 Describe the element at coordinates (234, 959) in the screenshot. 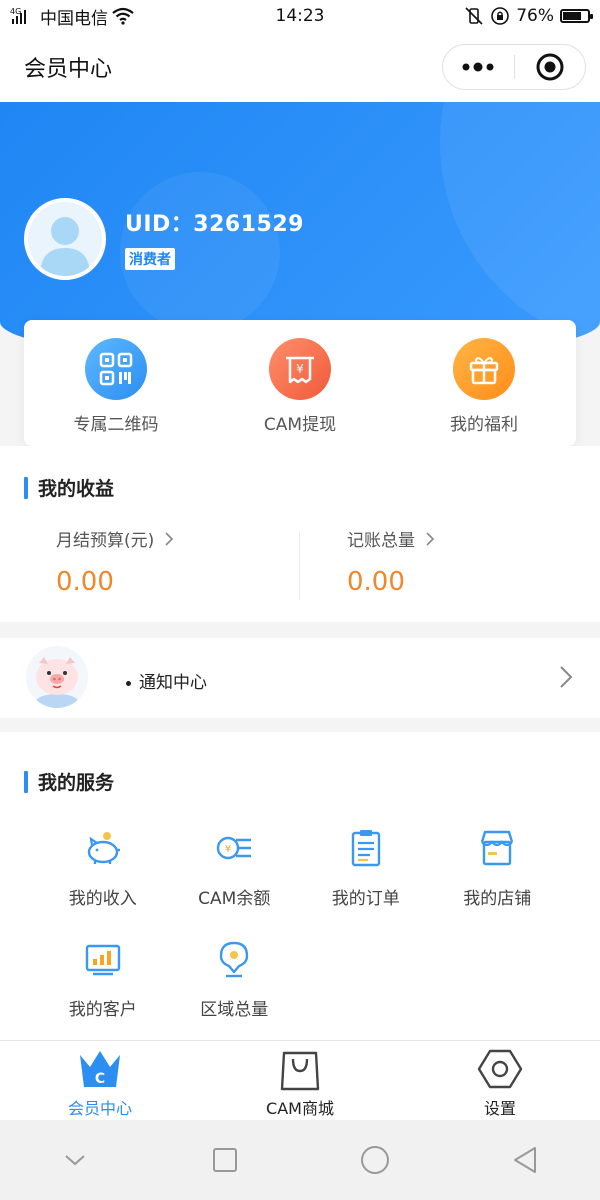

I see `region-pin-icon` at that location.